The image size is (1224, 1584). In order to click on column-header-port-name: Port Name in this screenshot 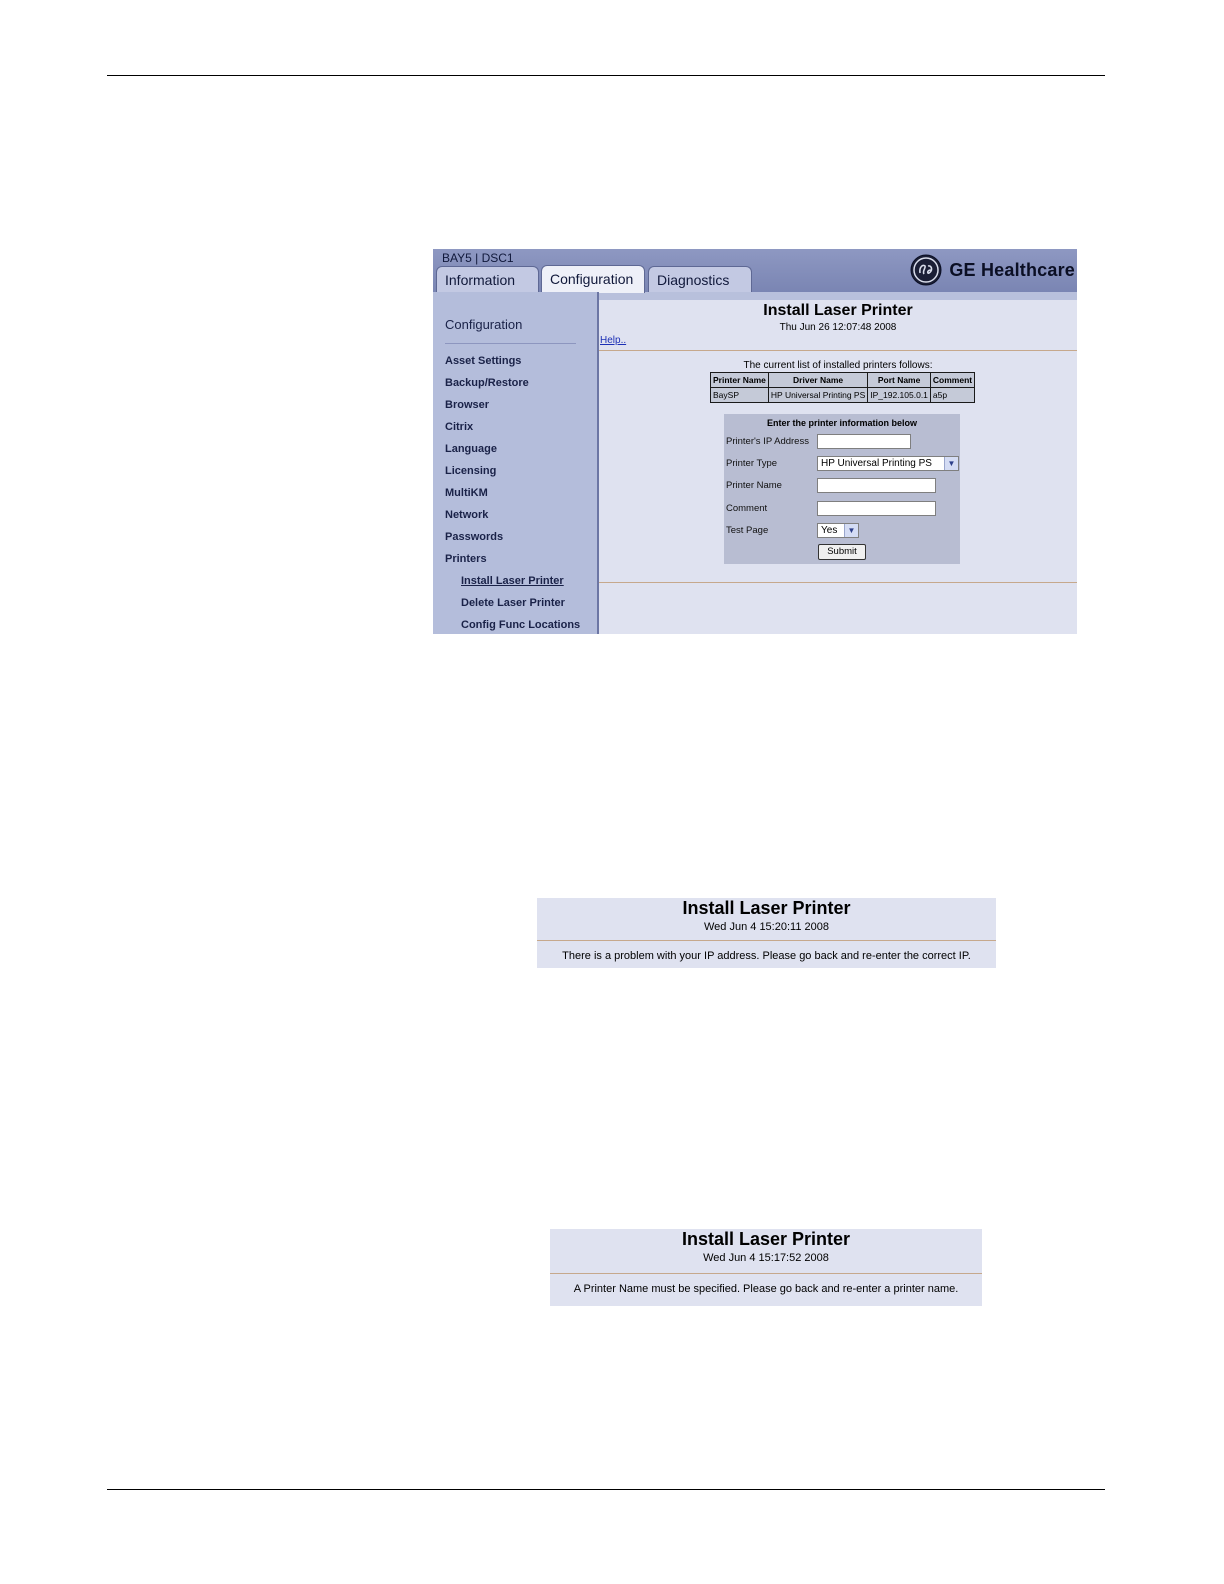, I will do `click(899, 380)`.